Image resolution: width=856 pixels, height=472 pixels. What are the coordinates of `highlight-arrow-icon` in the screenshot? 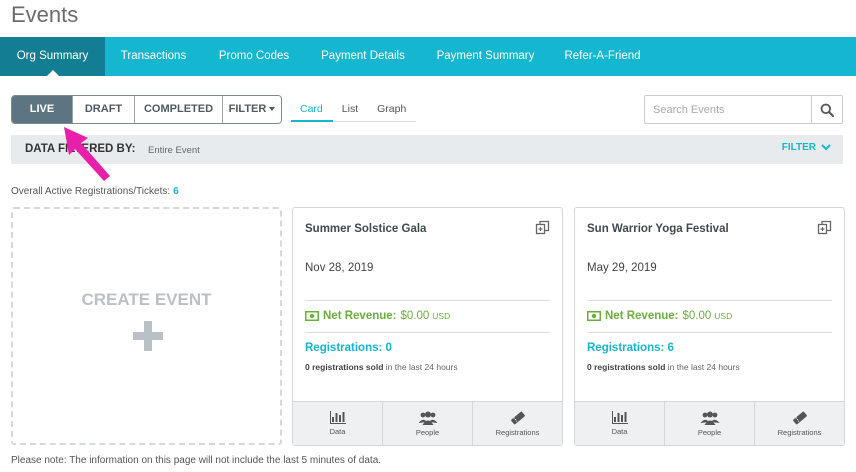 It's located at (87, 154).